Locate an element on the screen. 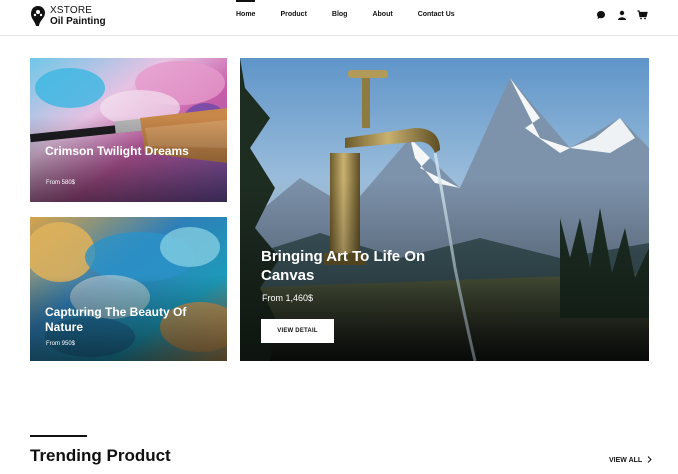  main-nav: Home Product Blog About Contact Us is located at coordinates (358, 15).